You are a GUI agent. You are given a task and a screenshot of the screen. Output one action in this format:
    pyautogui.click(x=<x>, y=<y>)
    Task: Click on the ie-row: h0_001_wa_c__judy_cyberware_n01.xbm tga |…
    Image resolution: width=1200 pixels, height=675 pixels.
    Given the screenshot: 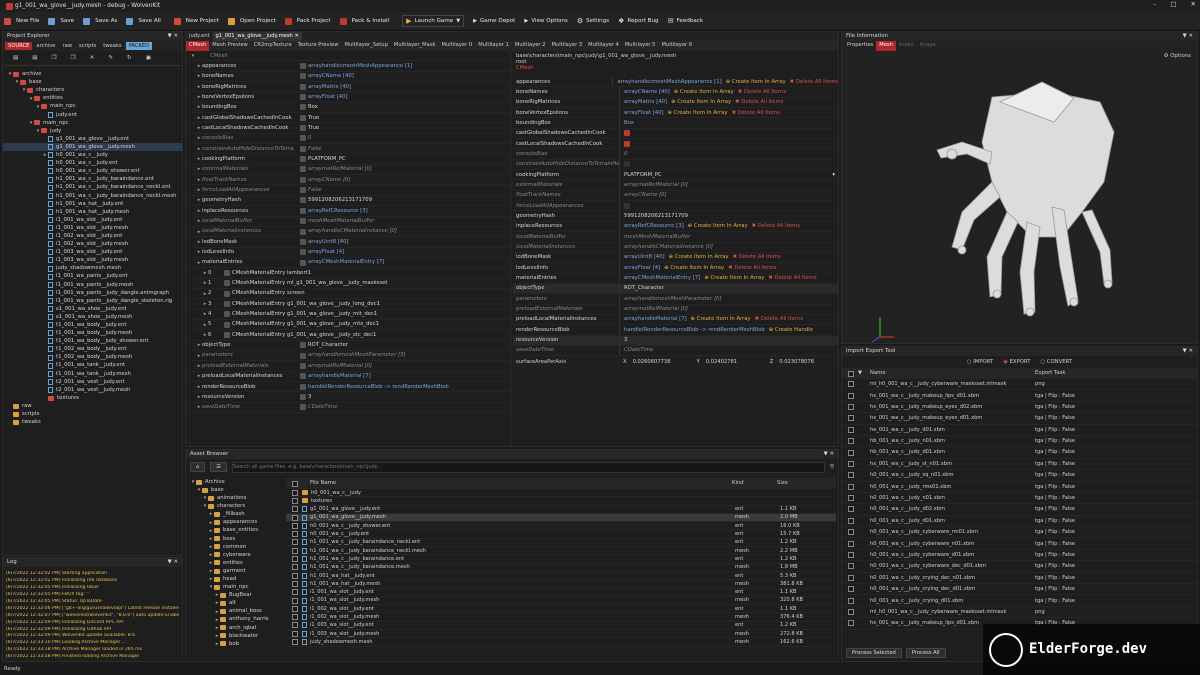 What is the action you would take?
    pyautogui.click(x=1019, y=544)
    